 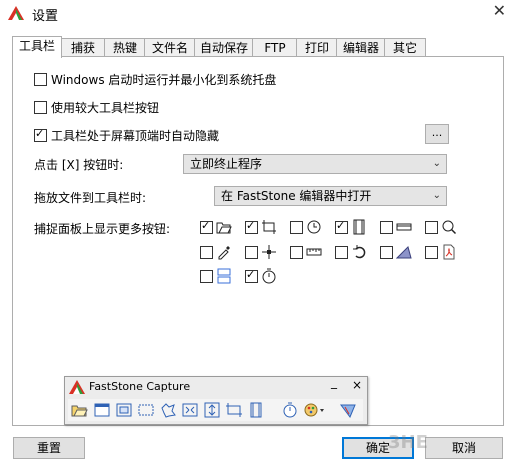 I want to click on reset-button: 重置, so click(x=49, y=448).